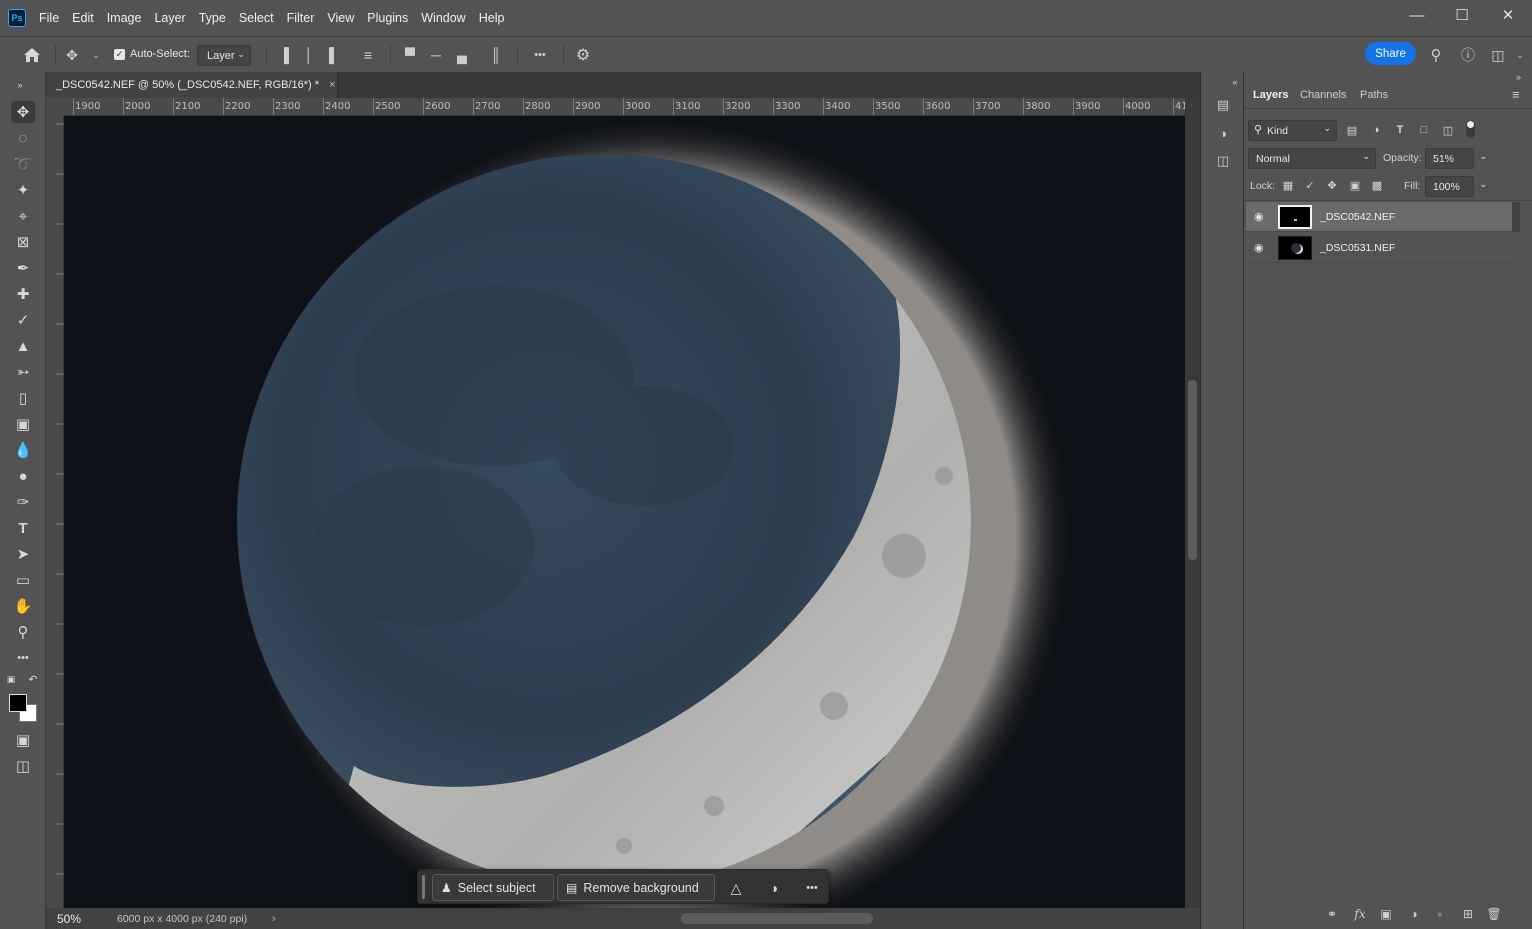 The width and height of the screenshot is (1532, 929). I want to click on menu-select: Select, so click(256, 18).